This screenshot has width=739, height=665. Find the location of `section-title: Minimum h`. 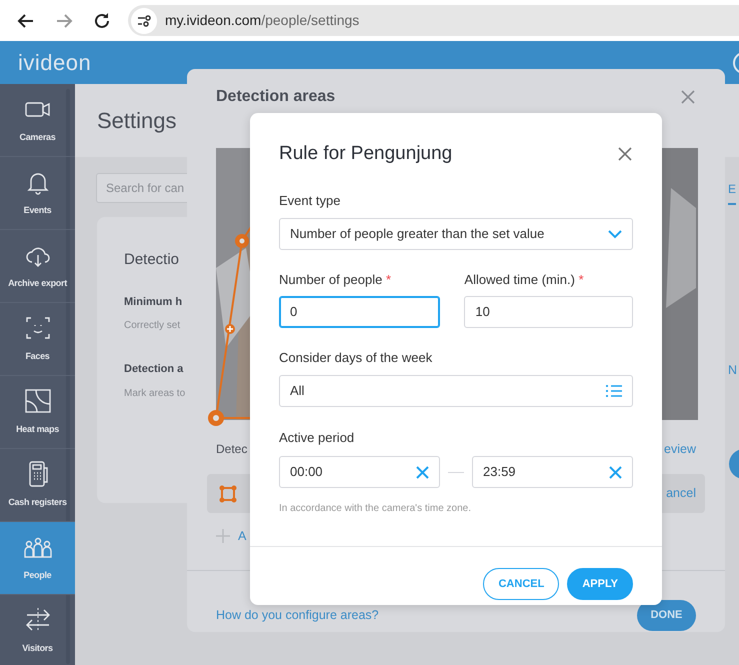

section-title: Minimum h is located at coordinates (154, 302).